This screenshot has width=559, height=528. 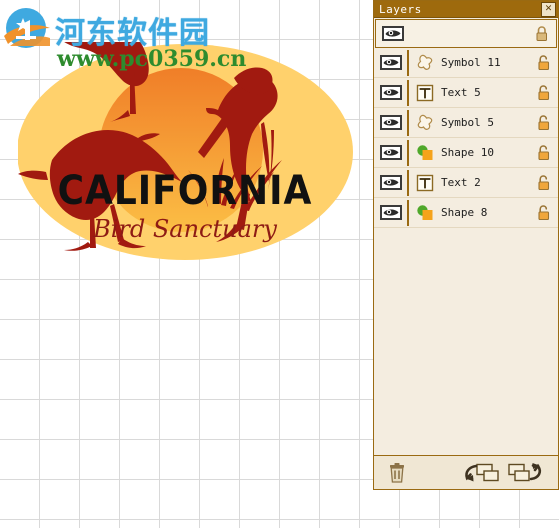 I want to click on layer-row: Shape 10, so click(x=466, y=153).